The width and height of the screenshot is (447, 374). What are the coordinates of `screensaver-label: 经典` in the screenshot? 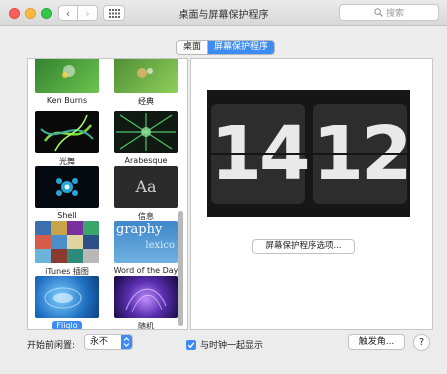 It's located at (146, 101).